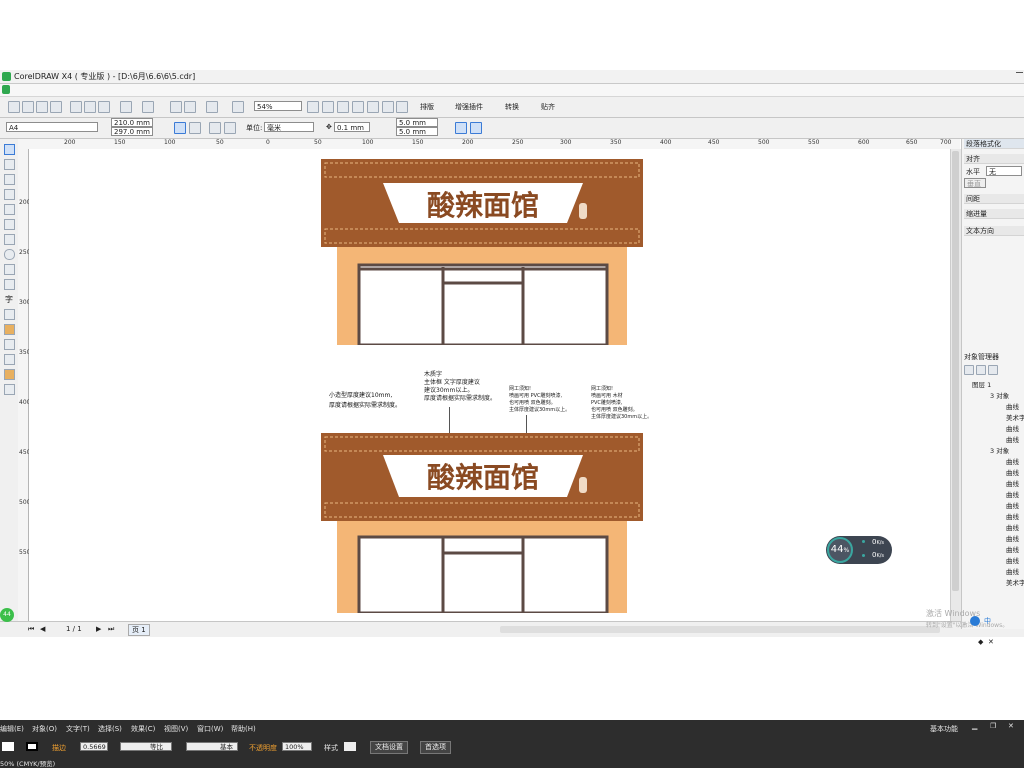 This screenshot has width=1024, height=768. Describe the element at coordinates (212, 107) in the screenshot. I see `application-launcher-icon` at that location.